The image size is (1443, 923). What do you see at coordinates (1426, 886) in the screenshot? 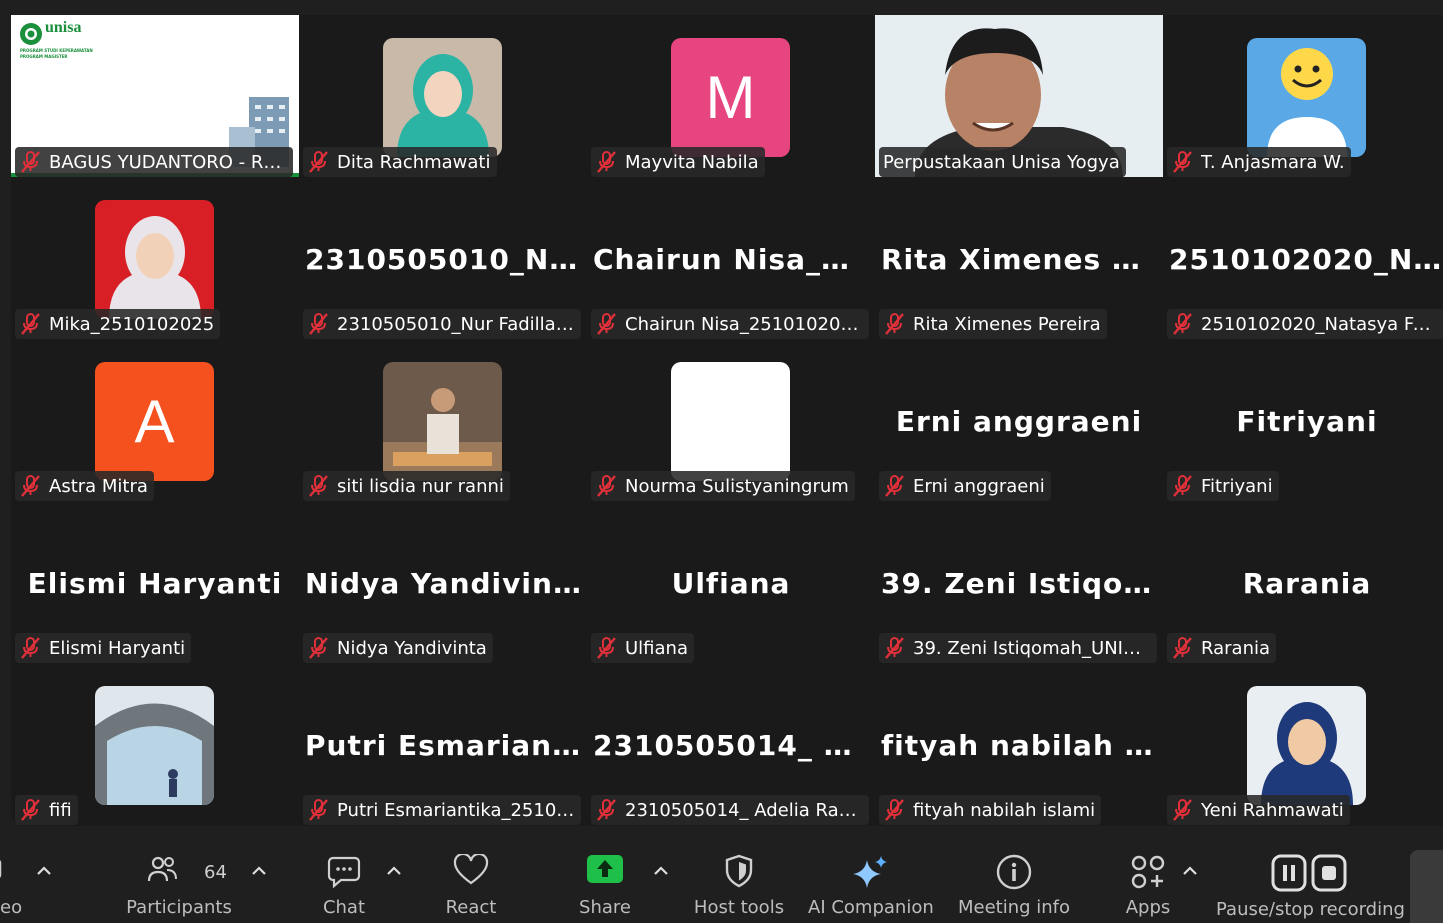
I see `more-button` at bounding box center [1426, 886].